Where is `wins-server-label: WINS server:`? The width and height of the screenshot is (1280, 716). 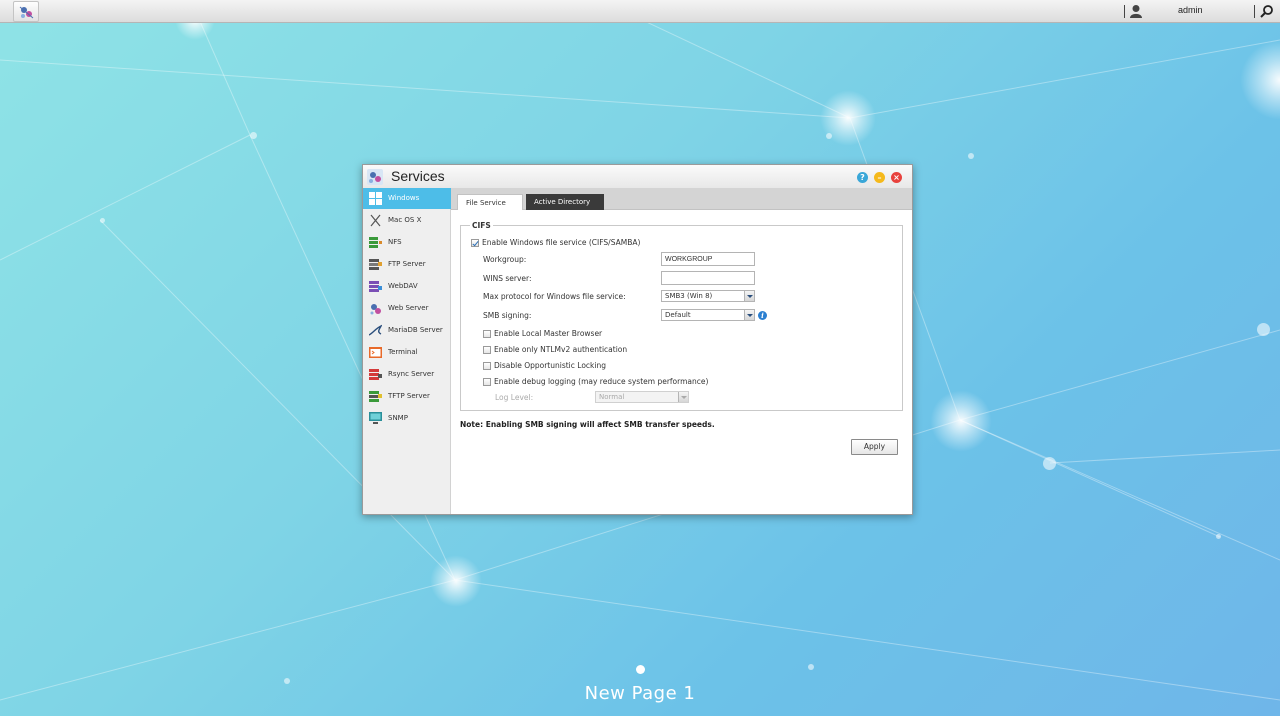 wins-server-label: WINS server: is located at coordinates (507, 278).